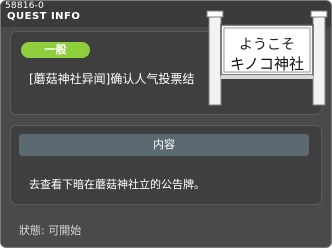 Image resolution: width=332 pixels, height=248 pixels. Describe the element at coordinates (25, 6) in the screenshot. I see `quest-id: 58816-0` at that location.